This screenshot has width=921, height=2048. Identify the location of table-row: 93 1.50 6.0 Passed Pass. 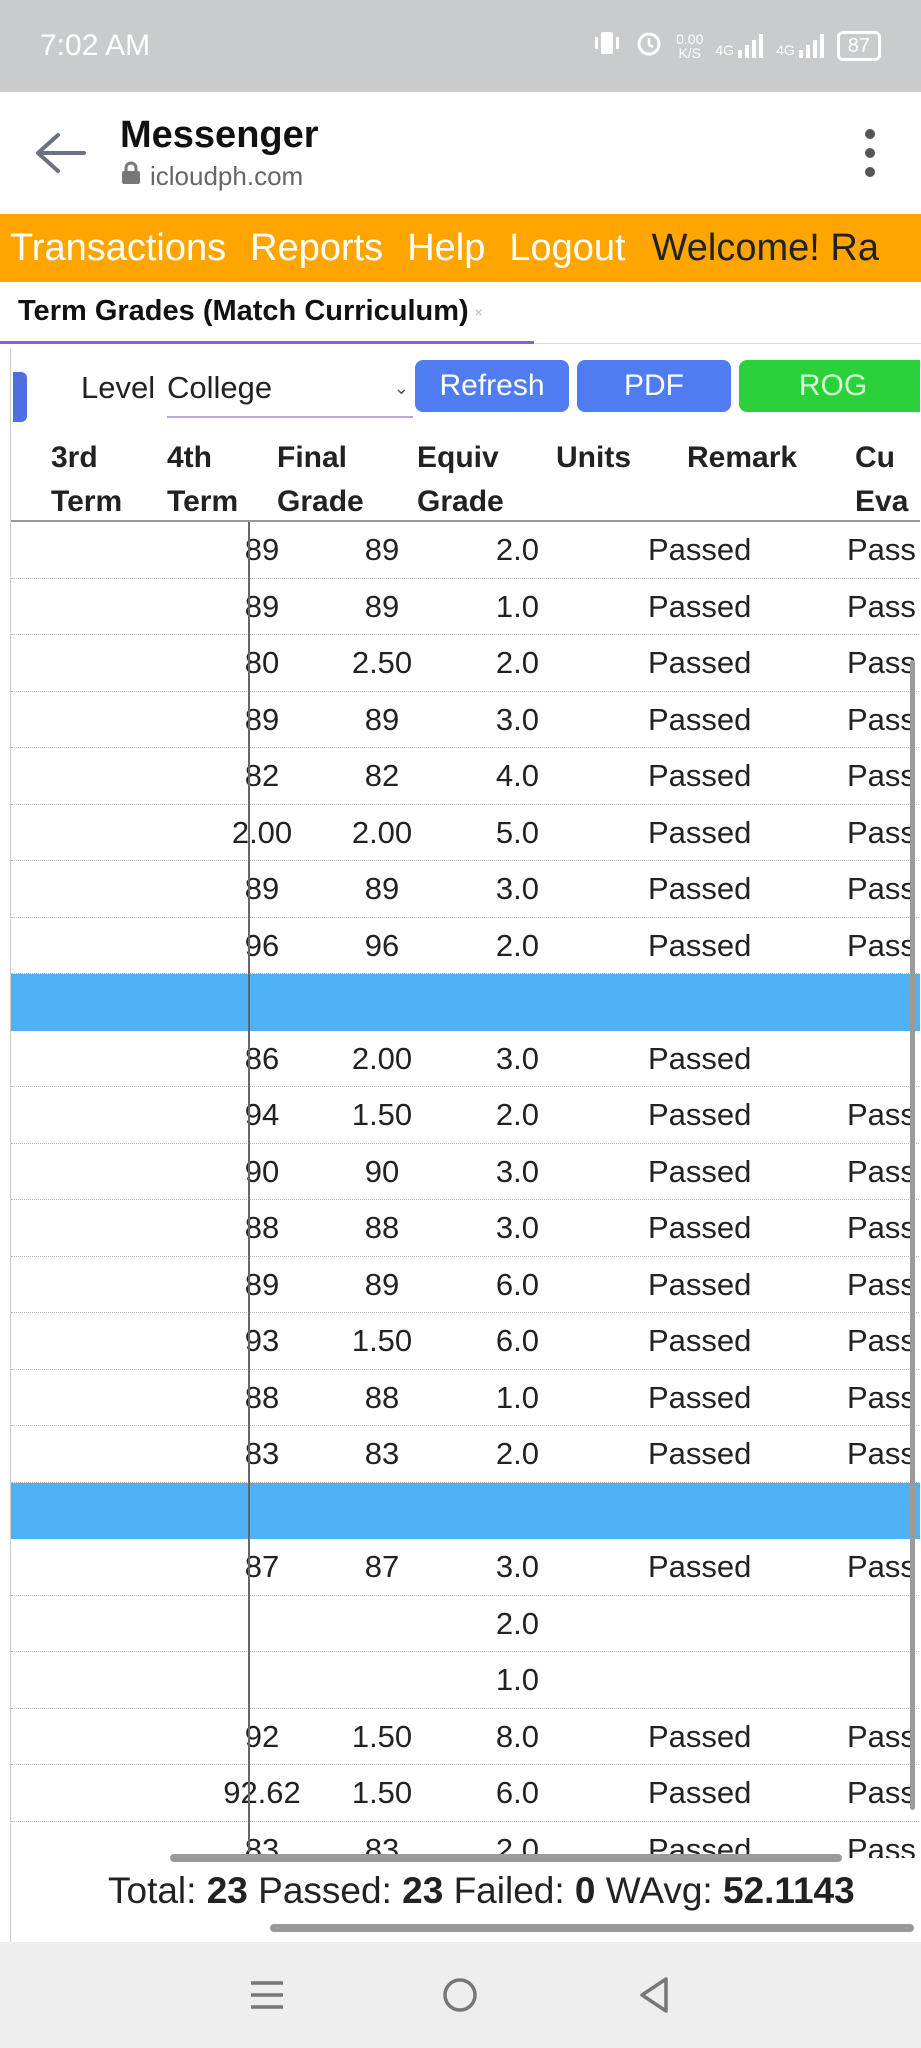
(465, 1341).